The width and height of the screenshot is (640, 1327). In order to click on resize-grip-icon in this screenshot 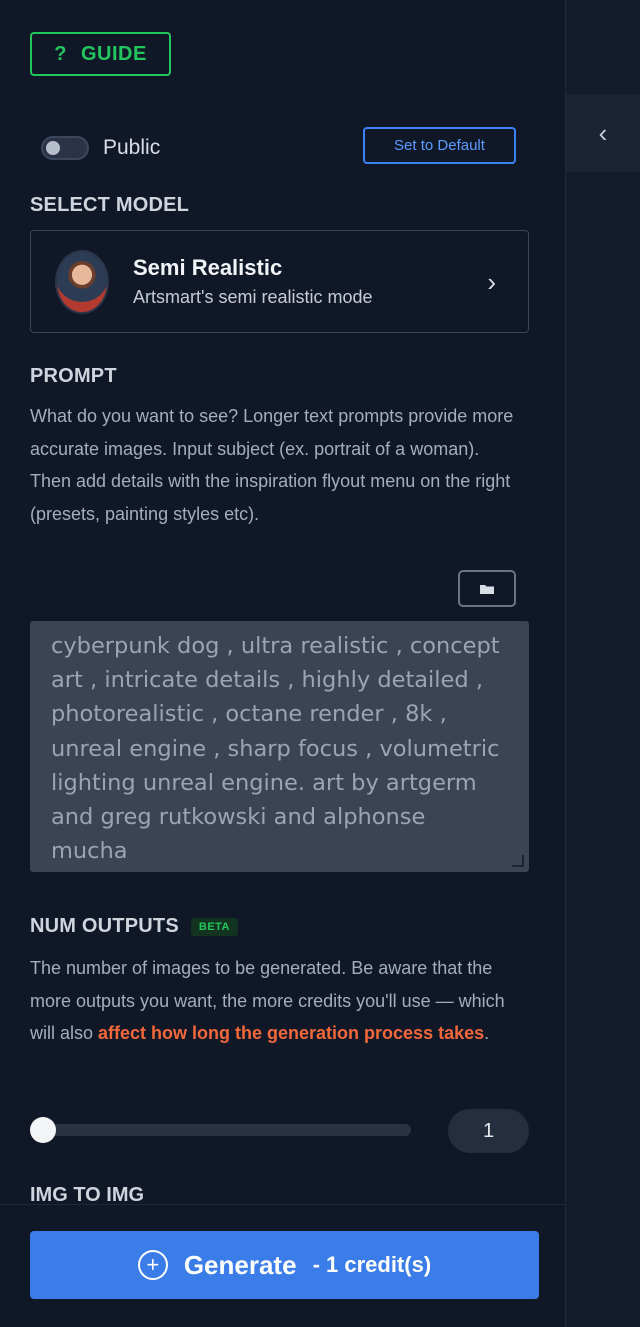, I will do `click(518, 861)`.